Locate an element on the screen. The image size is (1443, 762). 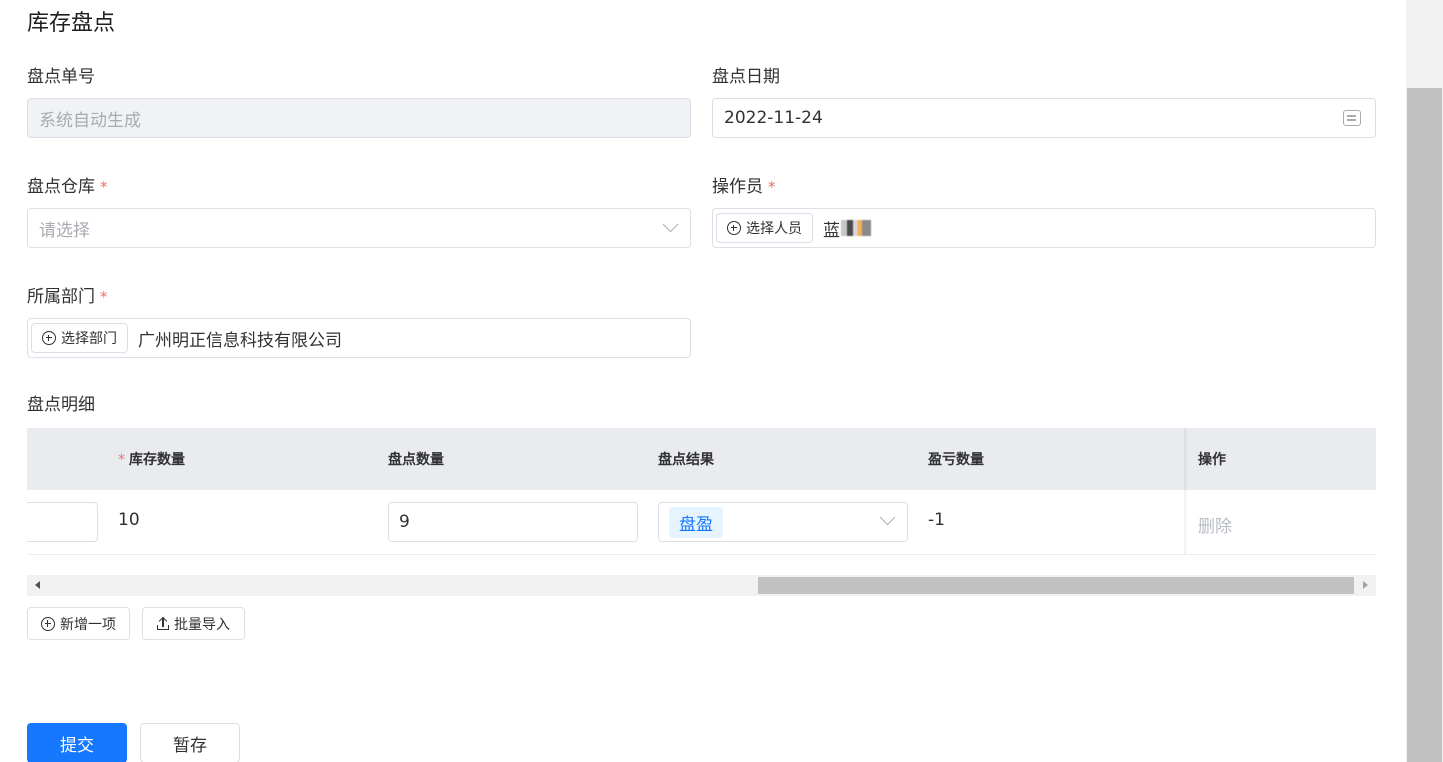
table-horizontal-scrollbar is located at coordinates (701, 585).